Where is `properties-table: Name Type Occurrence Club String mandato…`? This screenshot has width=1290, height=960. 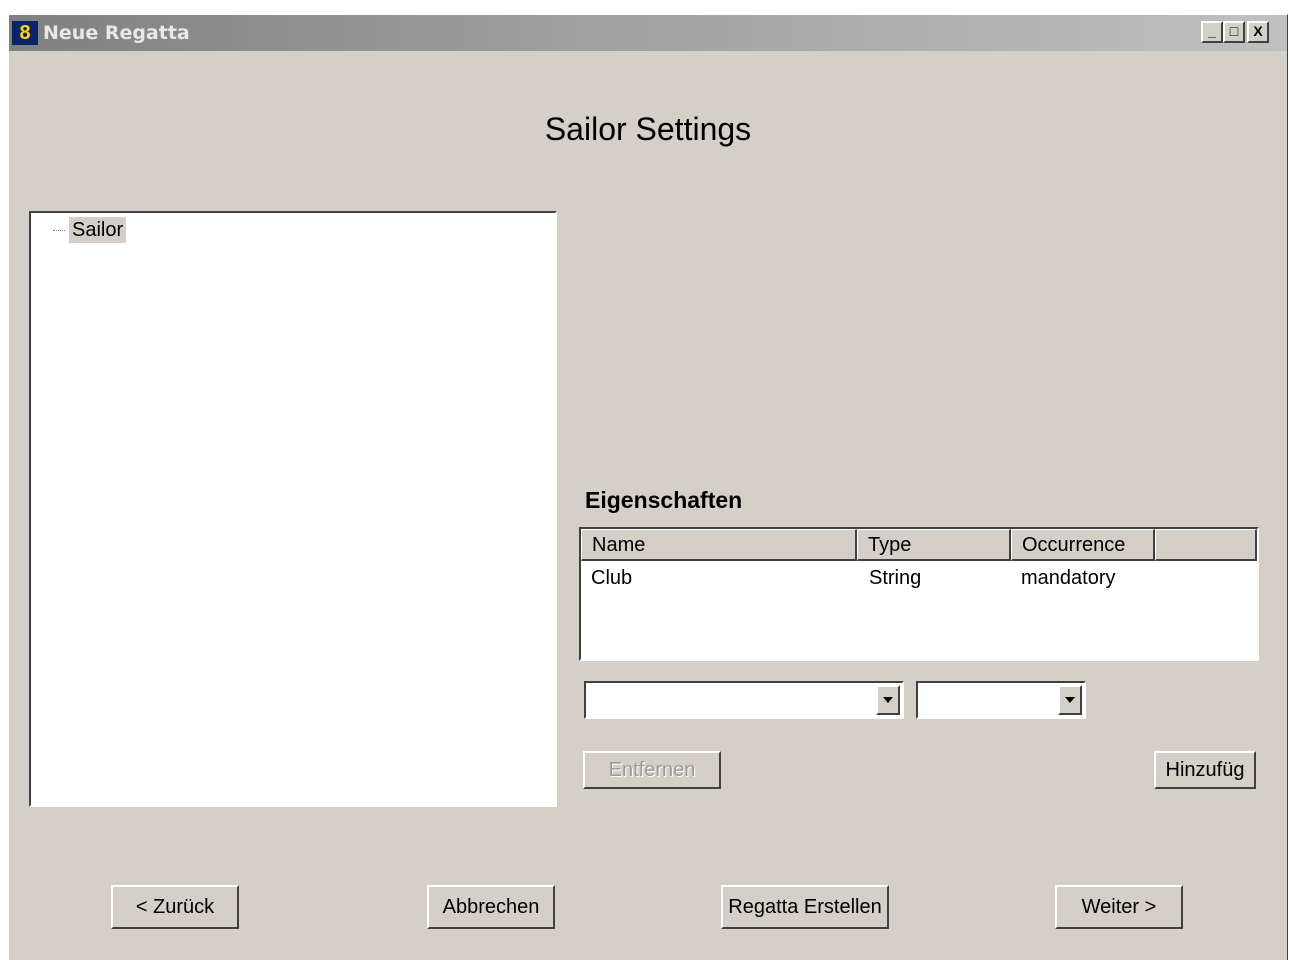
properties-table: Name Type Occurrence Club String mandato… is located at coordinates (919, 594).